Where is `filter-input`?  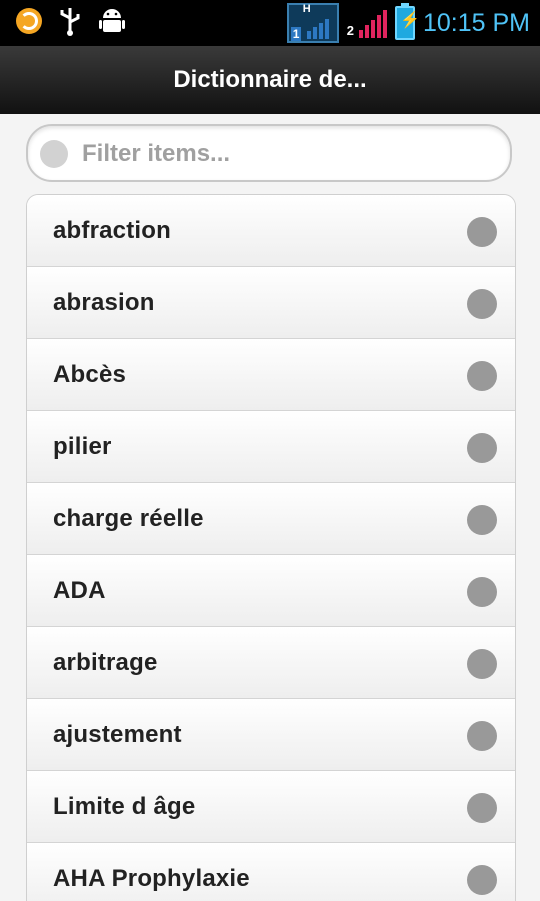 filter-input is located at coordinates (292, 154).